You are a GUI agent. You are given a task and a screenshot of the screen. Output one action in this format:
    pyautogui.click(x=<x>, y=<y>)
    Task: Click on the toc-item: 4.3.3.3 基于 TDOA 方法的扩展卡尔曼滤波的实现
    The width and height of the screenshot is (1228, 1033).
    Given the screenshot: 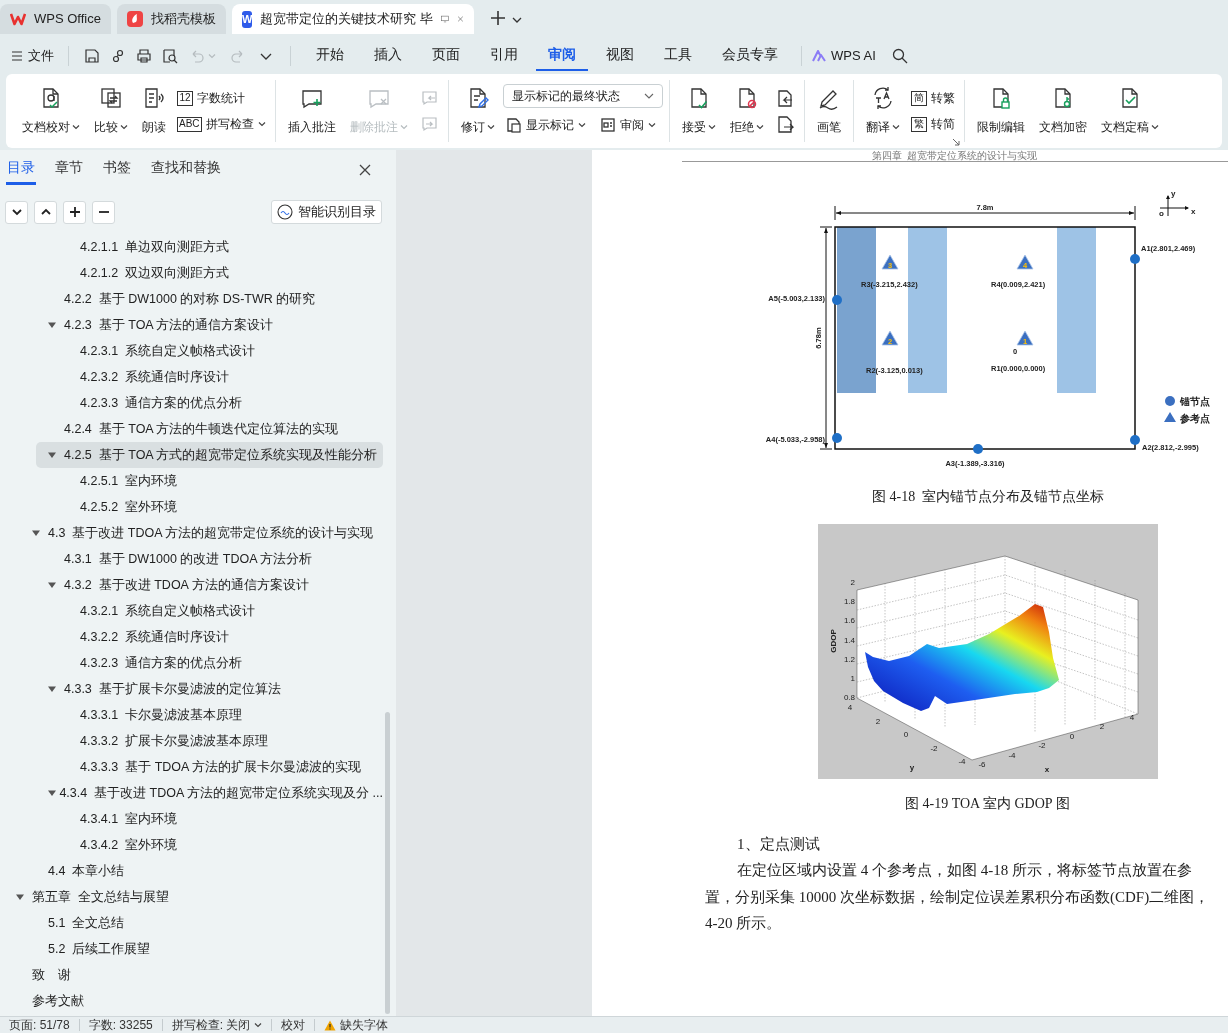 What is the action you would take?
    pyautogui.click(x=217, y=767)
    